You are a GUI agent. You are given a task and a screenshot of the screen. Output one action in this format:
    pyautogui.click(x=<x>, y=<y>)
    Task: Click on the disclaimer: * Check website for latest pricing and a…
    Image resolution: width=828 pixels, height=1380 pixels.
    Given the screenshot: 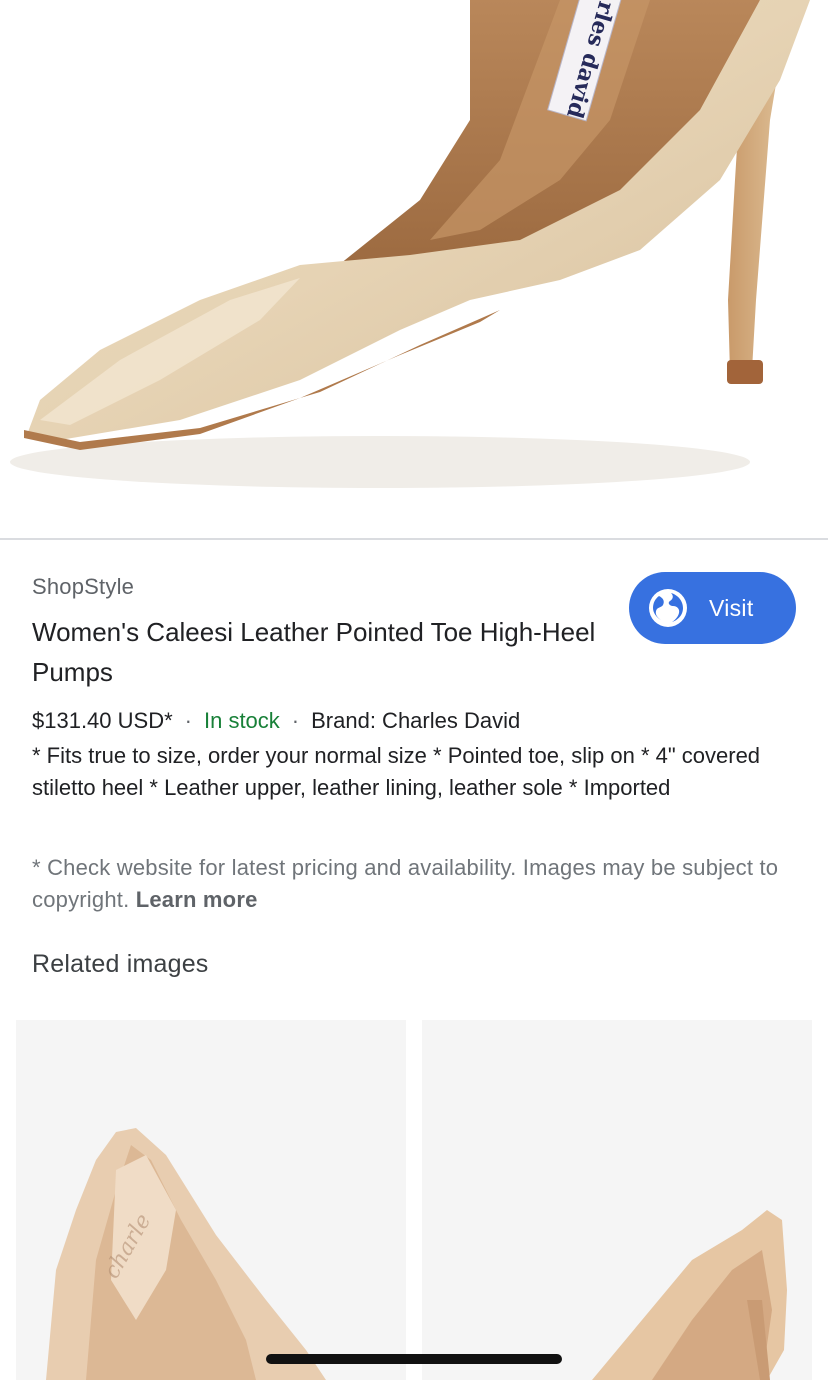 What is the action you would take?
    pyautogui.click(x=412, y=884)
    